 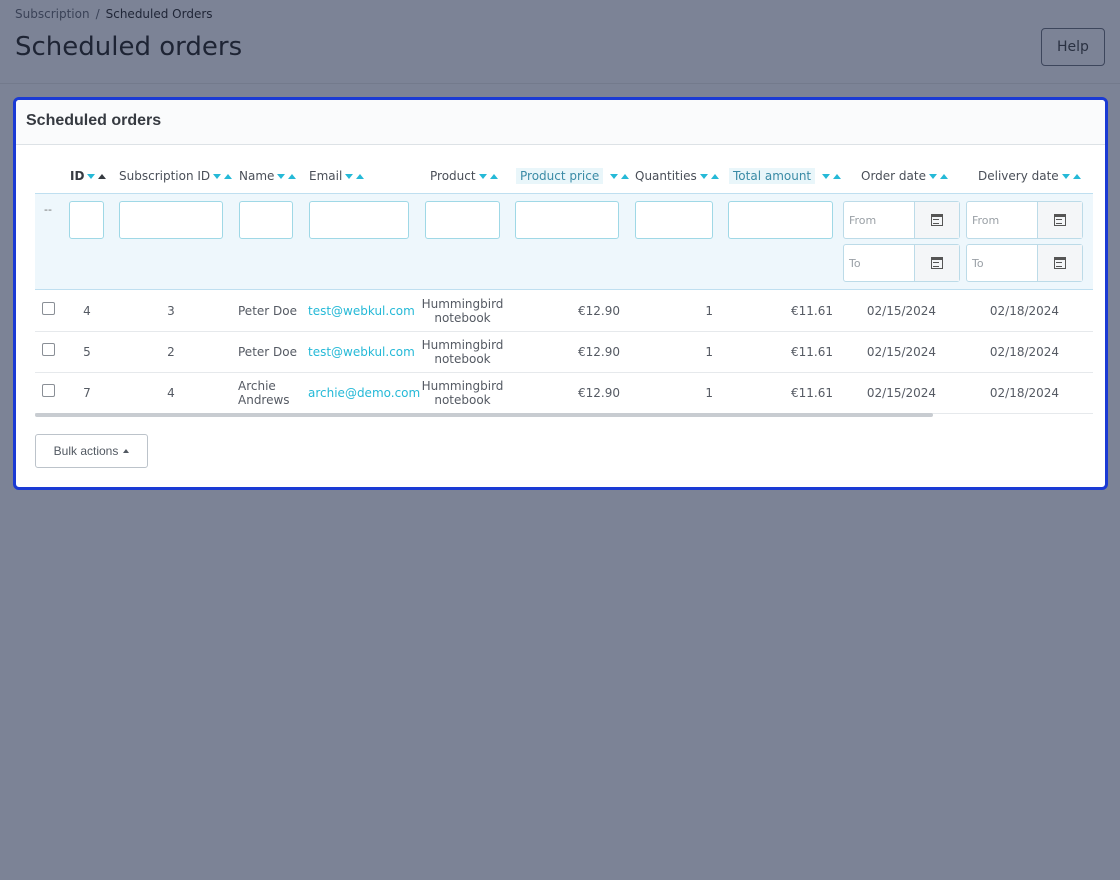 What do you see at coordinates (674, 220) in the screenshot?
I see `filter-quantities-input` at bounding box center [674, 220].